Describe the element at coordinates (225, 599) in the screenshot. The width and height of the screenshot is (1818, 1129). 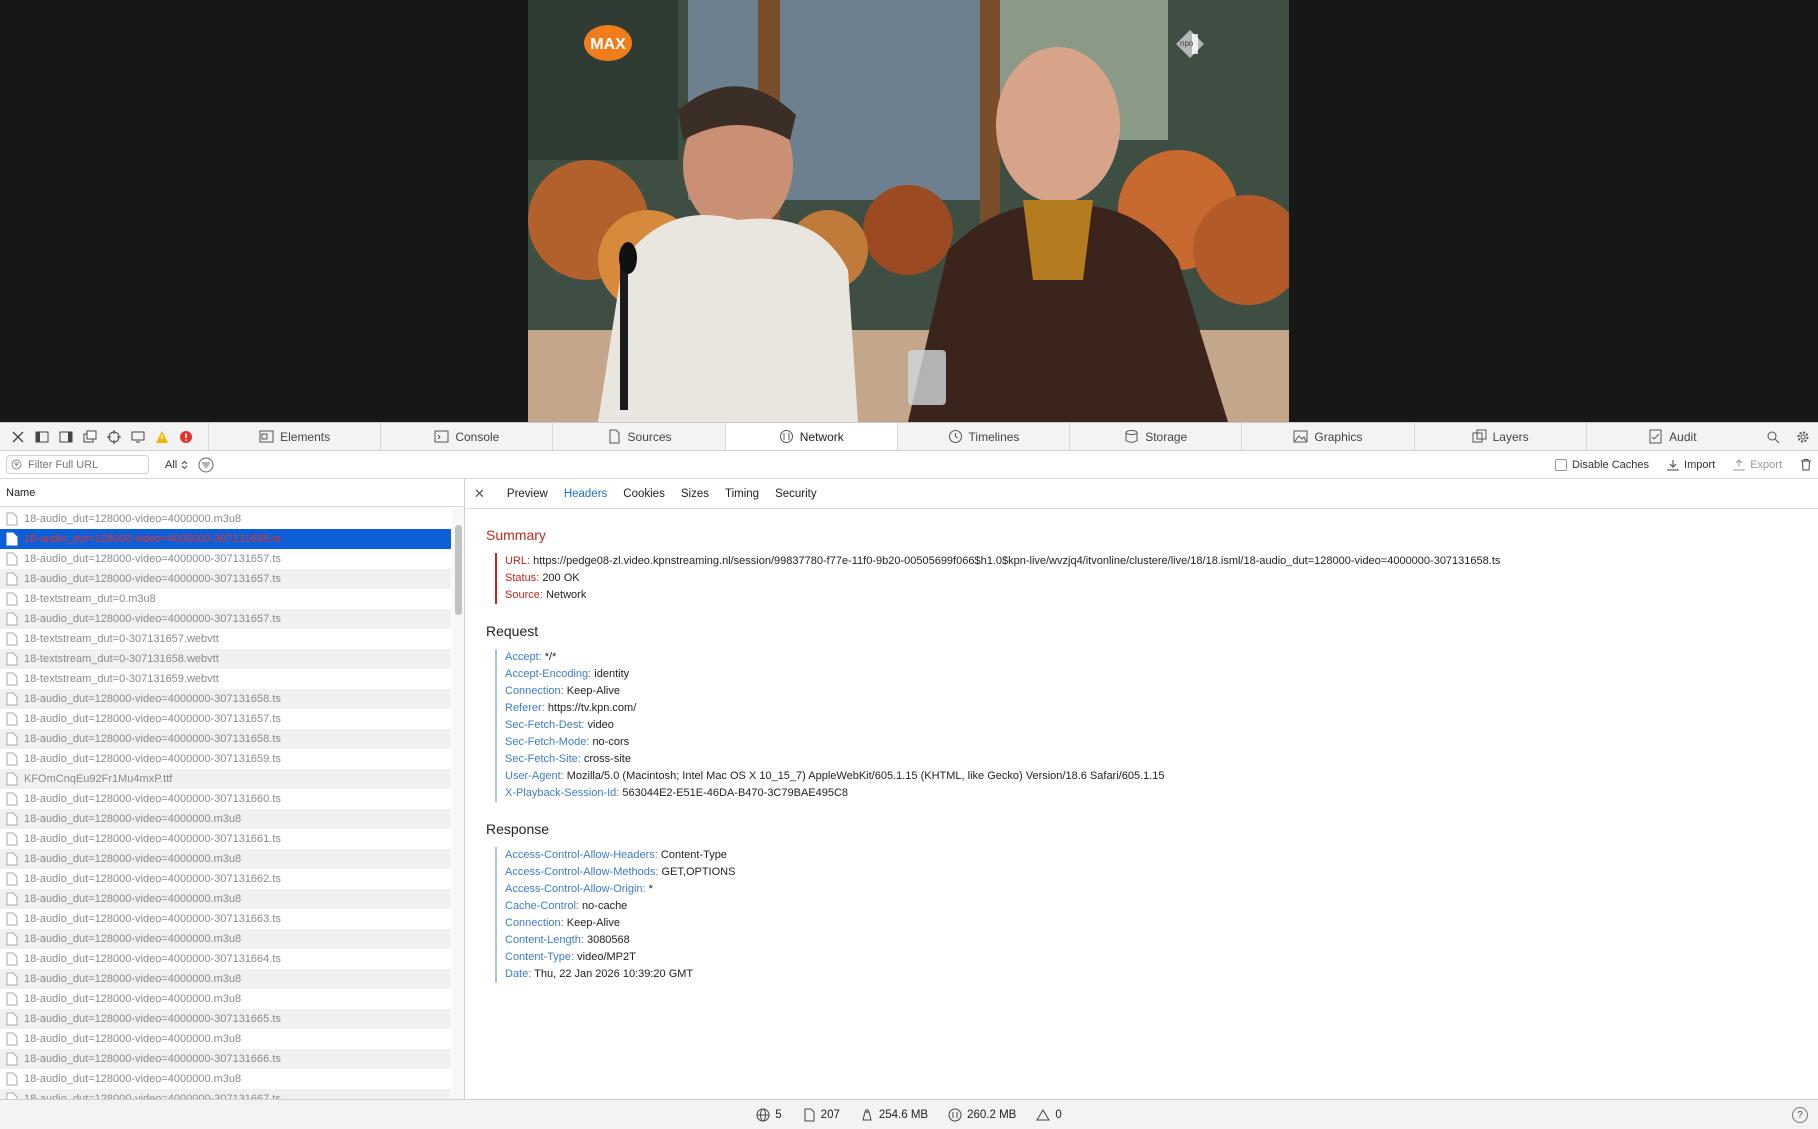
I see `table-row: 18-textstream_dut=0.m3u8` at that location.